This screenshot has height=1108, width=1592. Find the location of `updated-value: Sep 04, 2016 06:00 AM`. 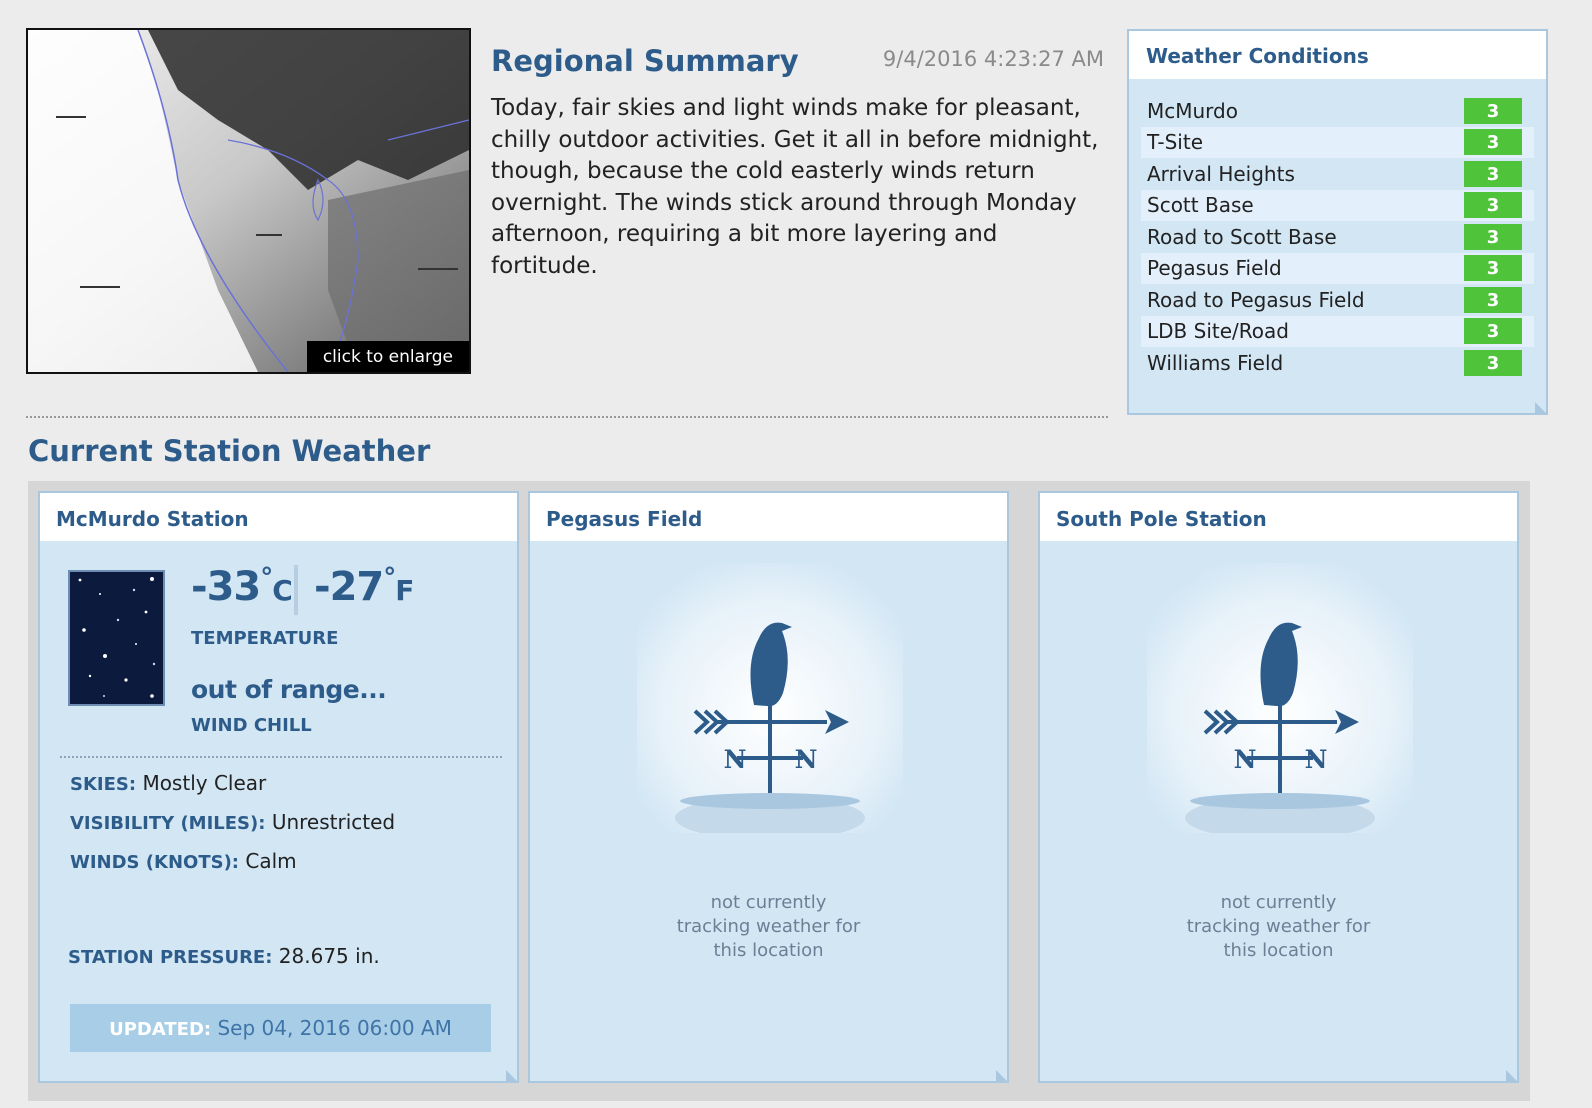

updated-value: Sep 04, 2016 06:00 AM is located at coordinates (334, 1028).